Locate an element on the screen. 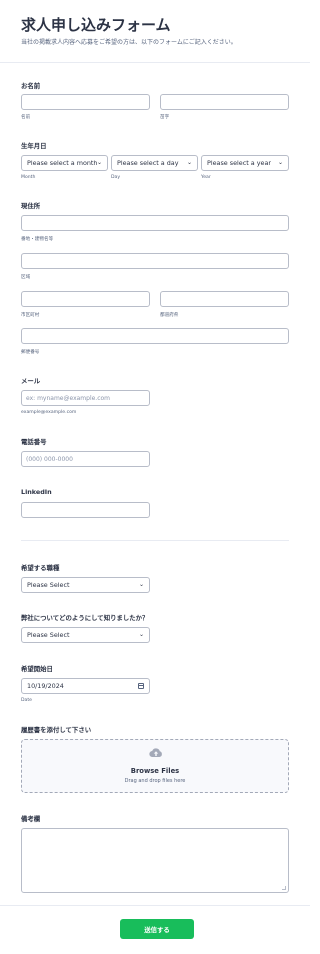 The image size is (320, 954). year-sublabel: Year is located at coordinates (206, 177).